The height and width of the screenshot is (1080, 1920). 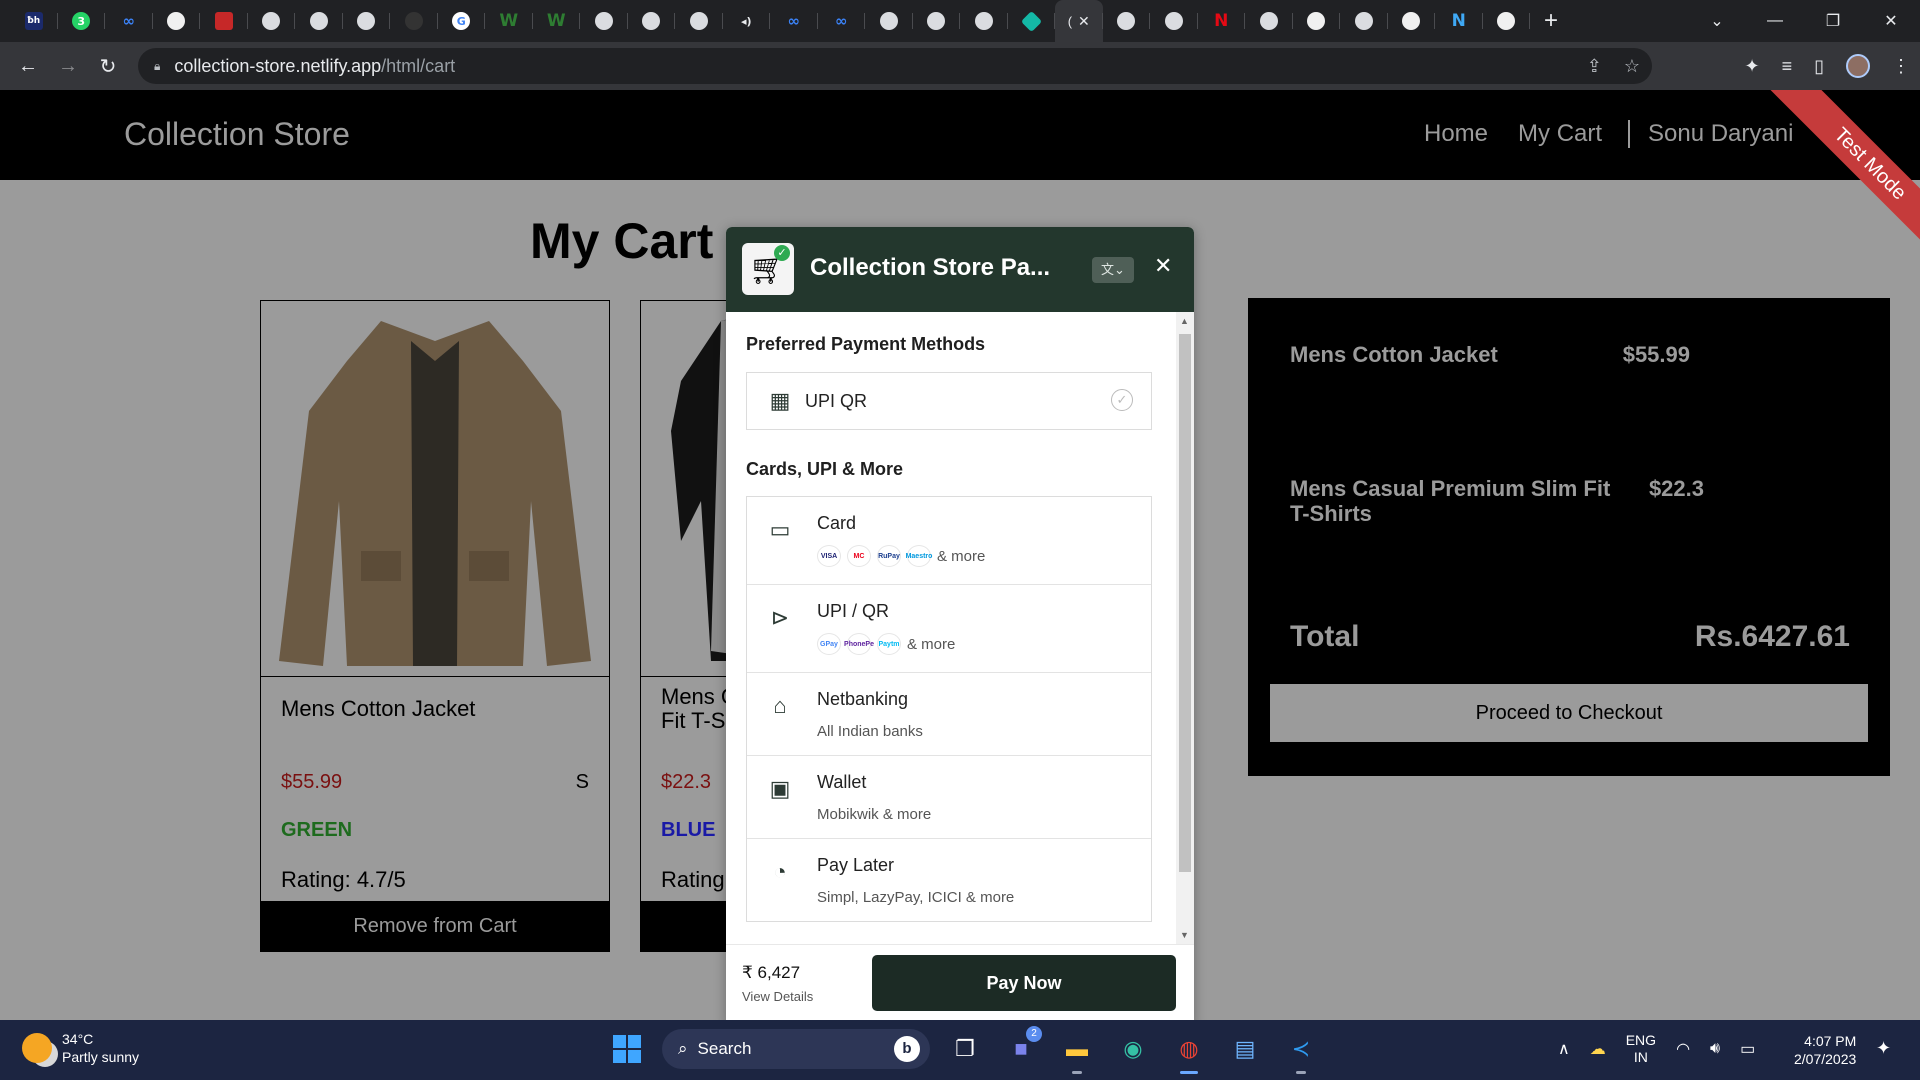 I want to click on close-tab-icon: ✕, so click(x=1084, y=21).